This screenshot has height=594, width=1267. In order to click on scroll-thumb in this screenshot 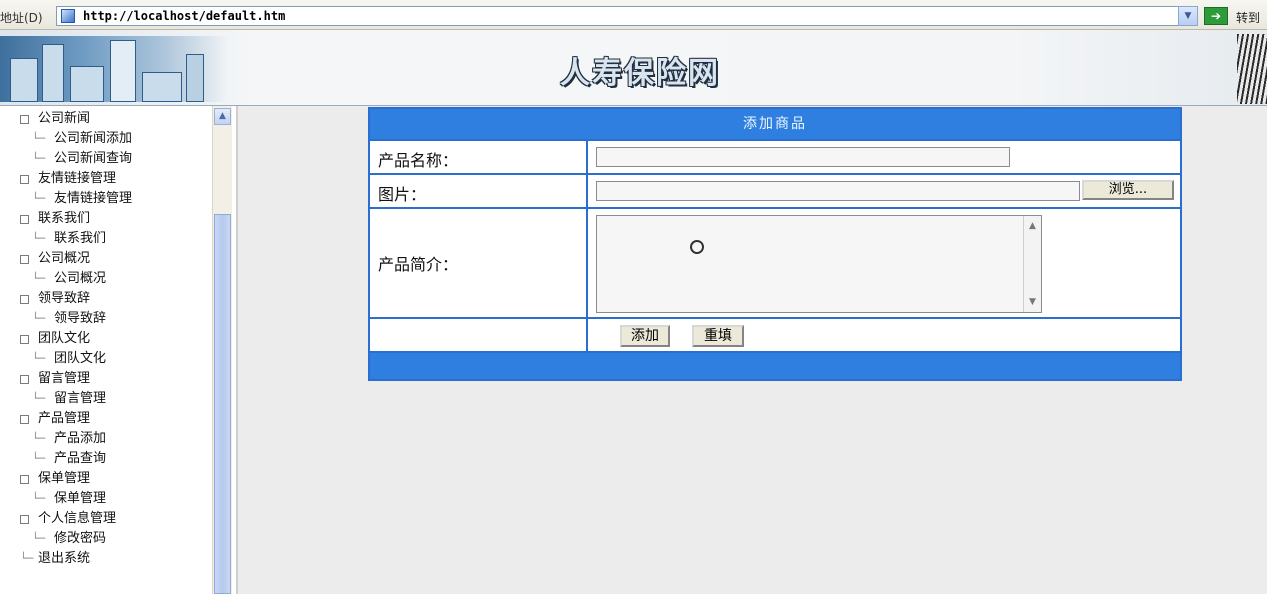, I will do `click(222, 404)`.